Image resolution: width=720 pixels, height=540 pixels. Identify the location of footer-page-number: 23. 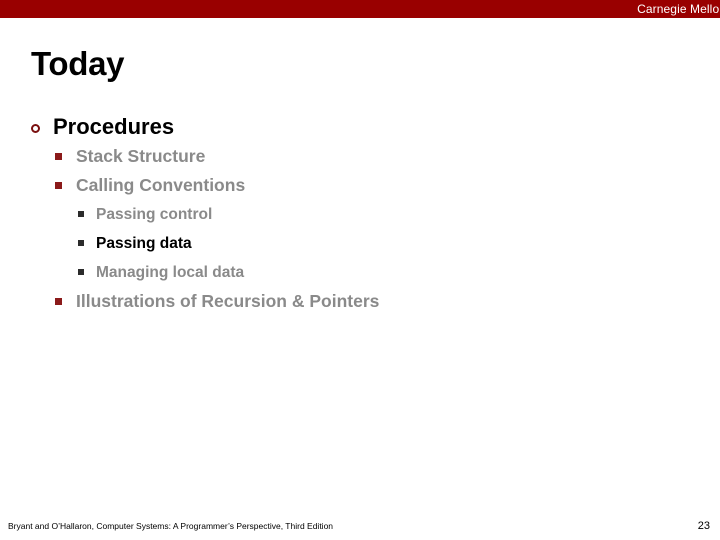
(703, 526).